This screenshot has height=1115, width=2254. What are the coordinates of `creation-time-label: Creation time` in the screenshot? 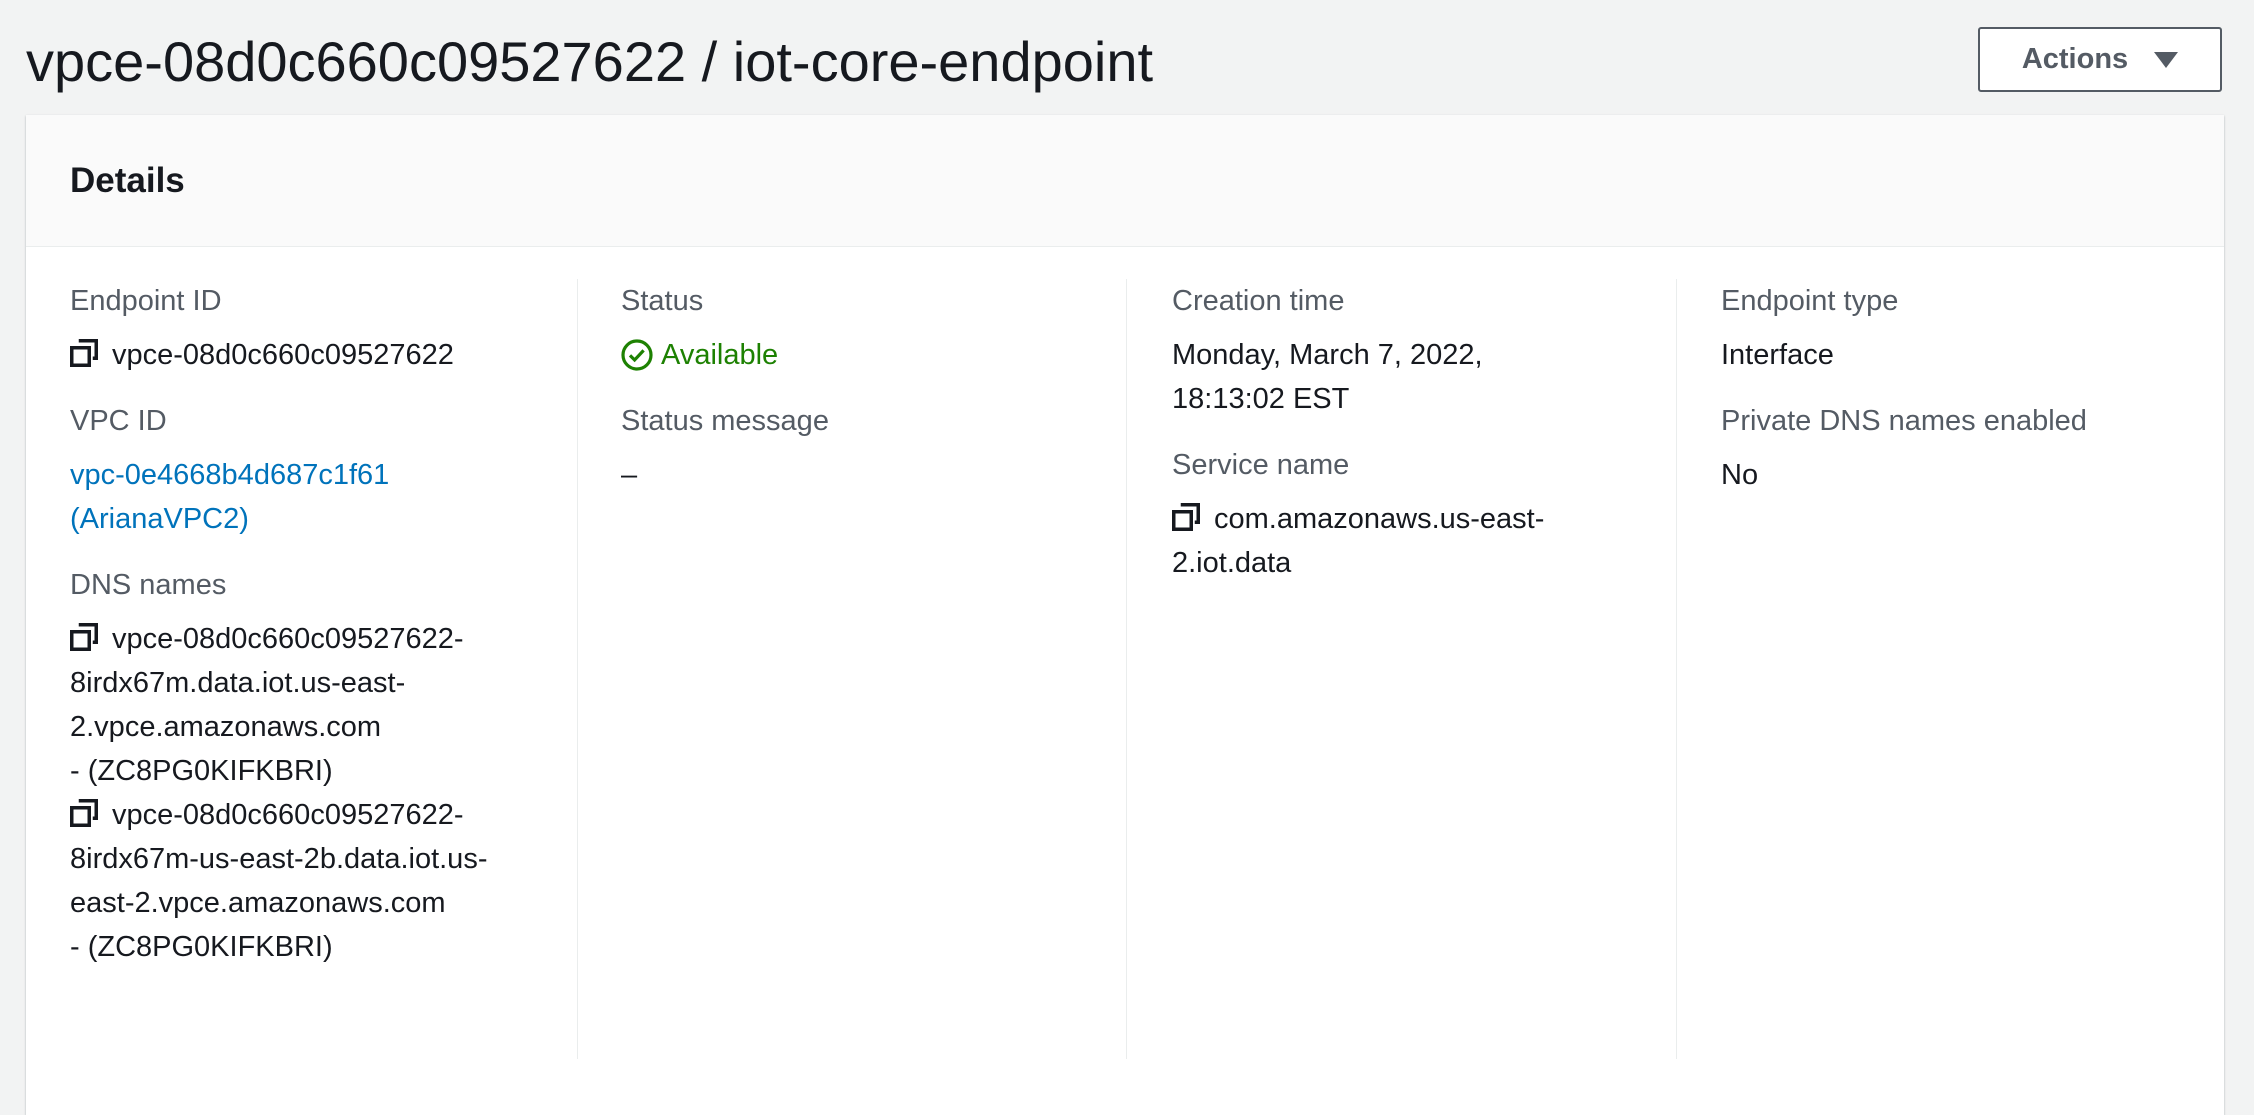 It's located at (1258, 301).